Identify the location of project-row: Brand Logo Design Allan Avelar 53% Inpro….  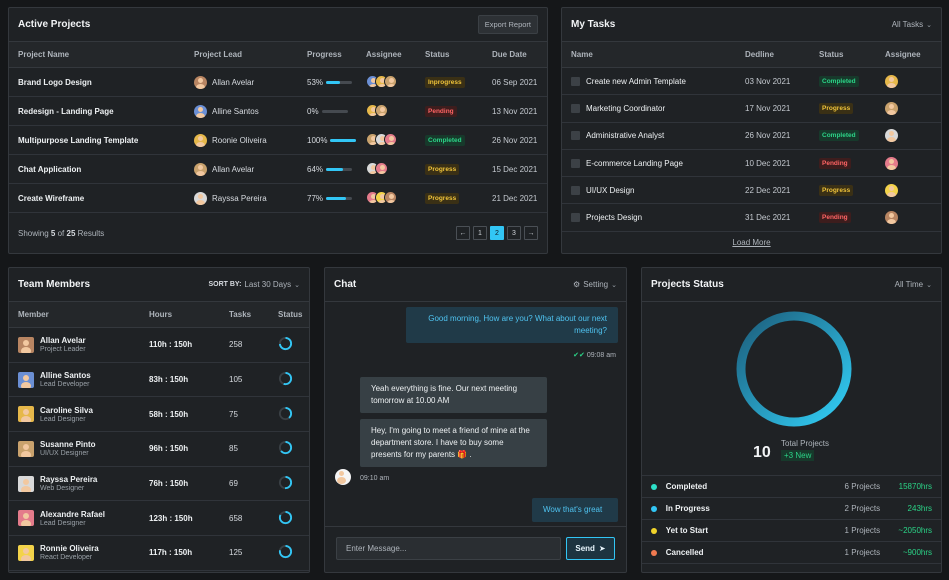
(278, 82).